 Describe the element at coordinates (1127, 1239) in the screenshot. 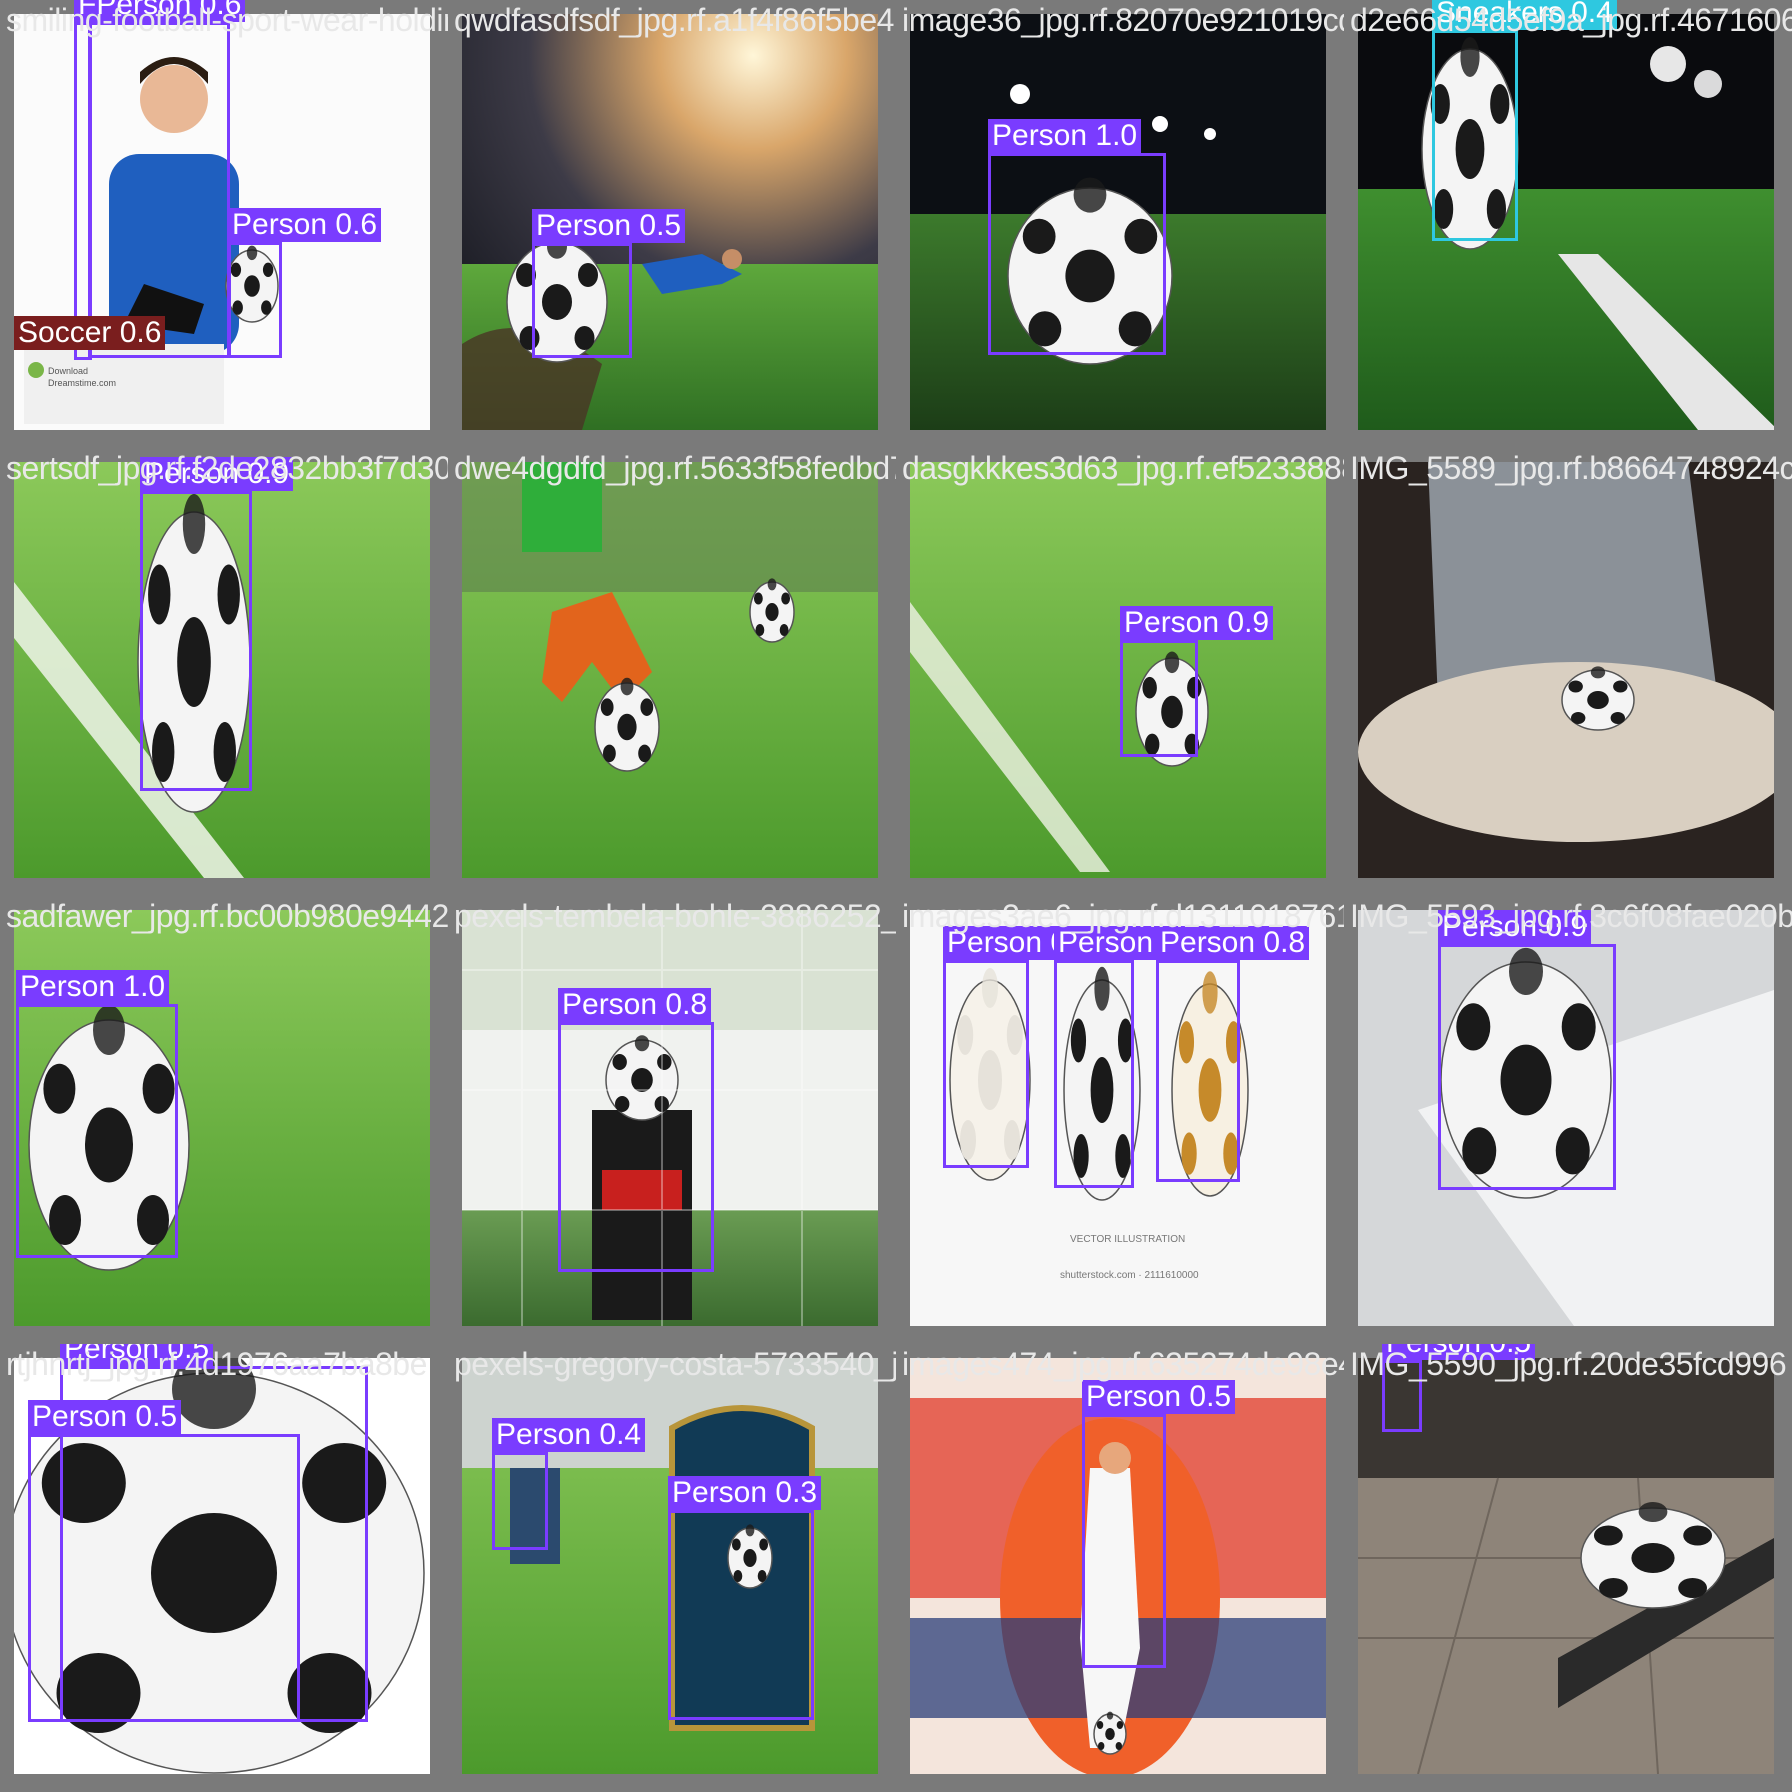

I see `svg-text: VECTOR ILLUSTRATION` at that location.